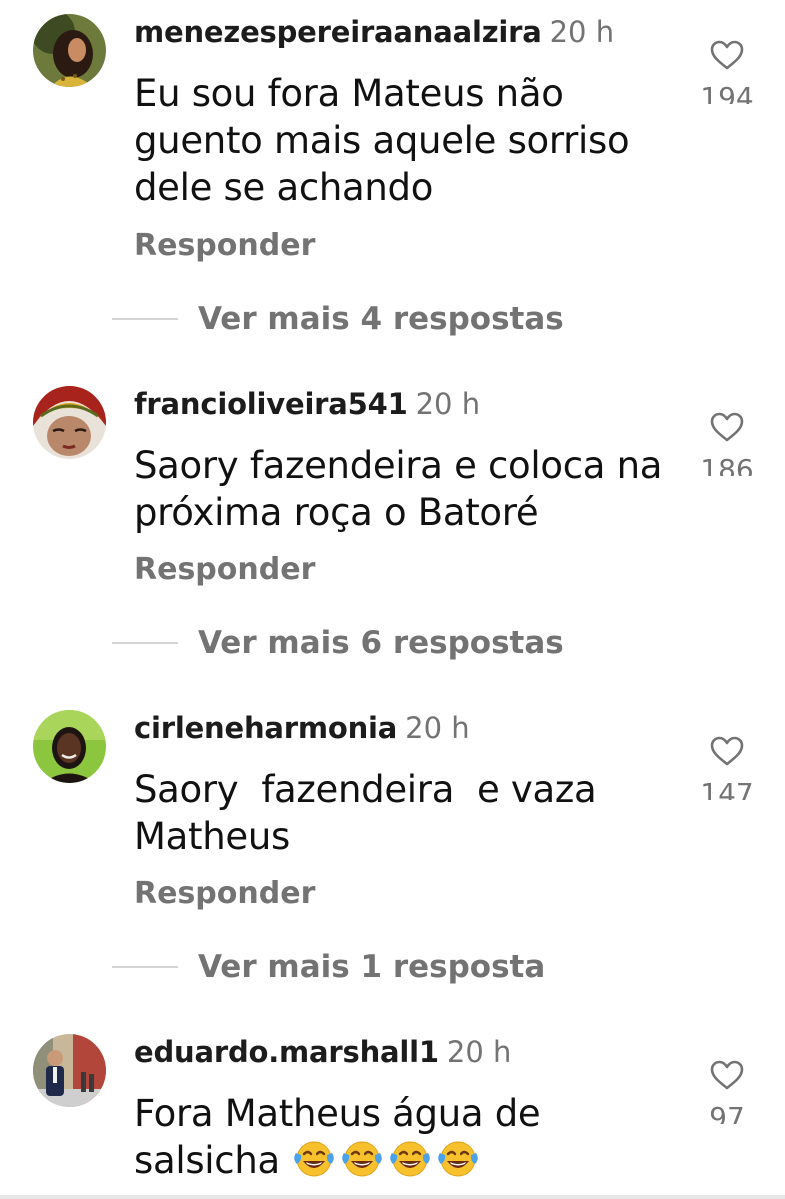 The width and height of the screenshot is (785, 1199). I want to click on username: francioliveira541, so click(271, 404).